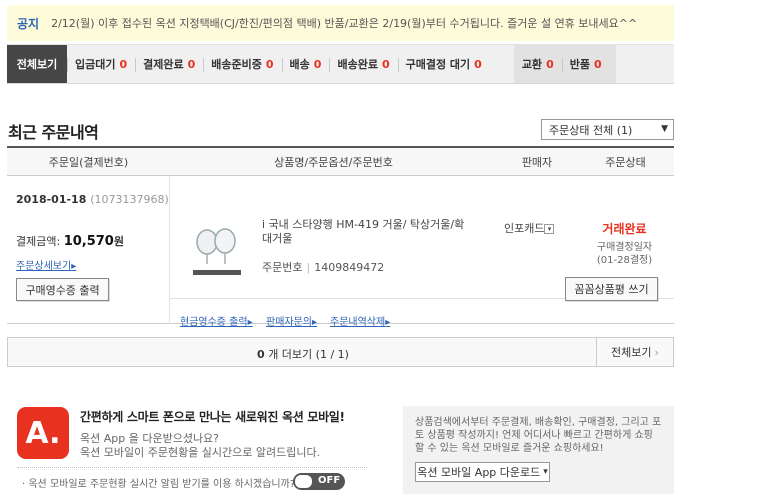  What do you see at coordinates (53, 132) in the screenshot?
I see `page-title: 최근 주문내역` at bounding box center [53, 132].